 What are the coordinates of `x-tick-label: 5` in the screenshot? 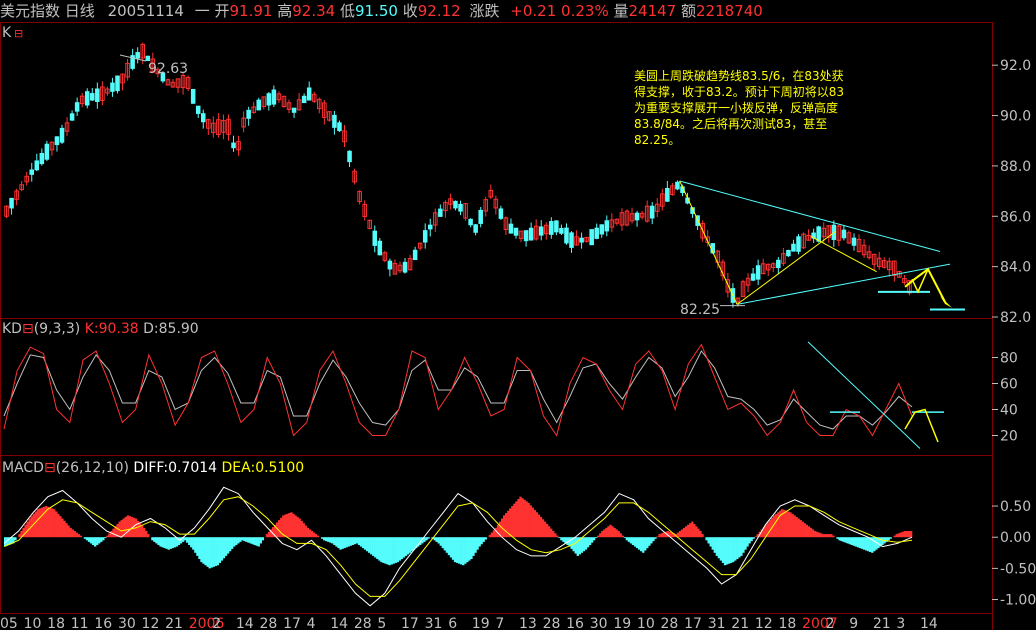 It's located at (381, 623).